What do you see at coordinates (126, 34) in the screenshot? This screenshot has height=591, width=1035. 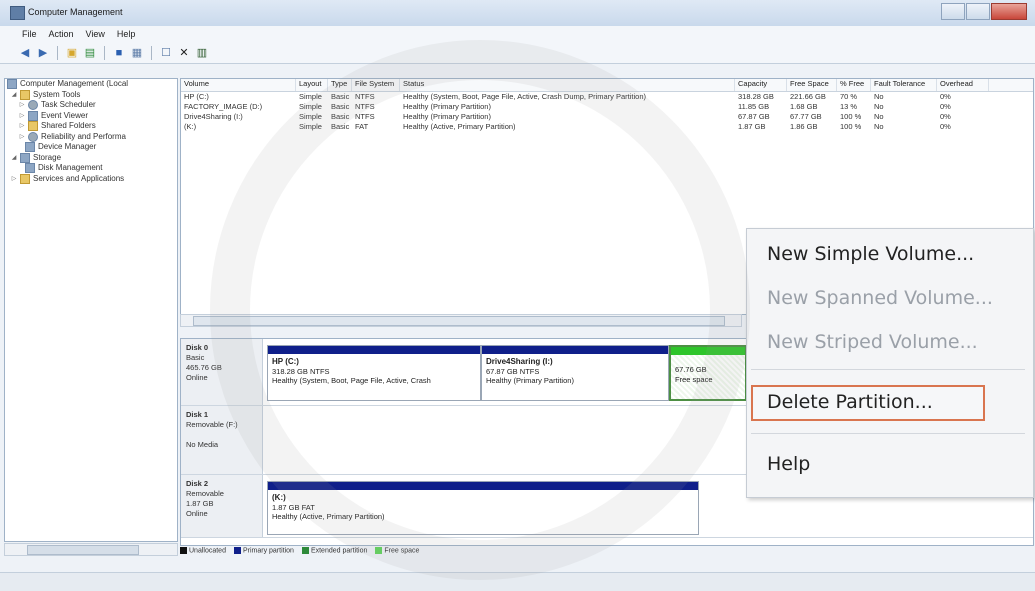 I see `menu-help: Help` at bounding box center [126, 34].